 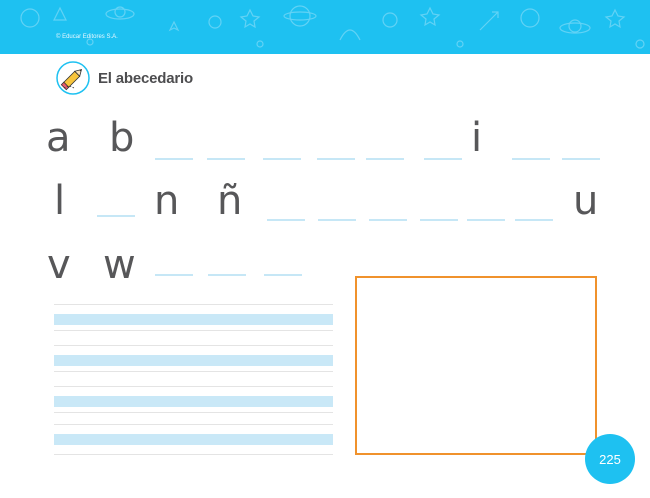 I want to click on letter-u: u, so click(x=586, y=201).